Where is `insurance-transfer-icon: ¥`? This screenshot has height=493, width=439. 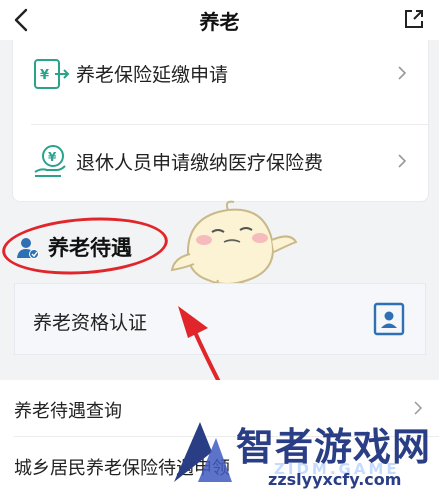
insurance-transfer-icon: ¥ is located at coordinates (52, 74).